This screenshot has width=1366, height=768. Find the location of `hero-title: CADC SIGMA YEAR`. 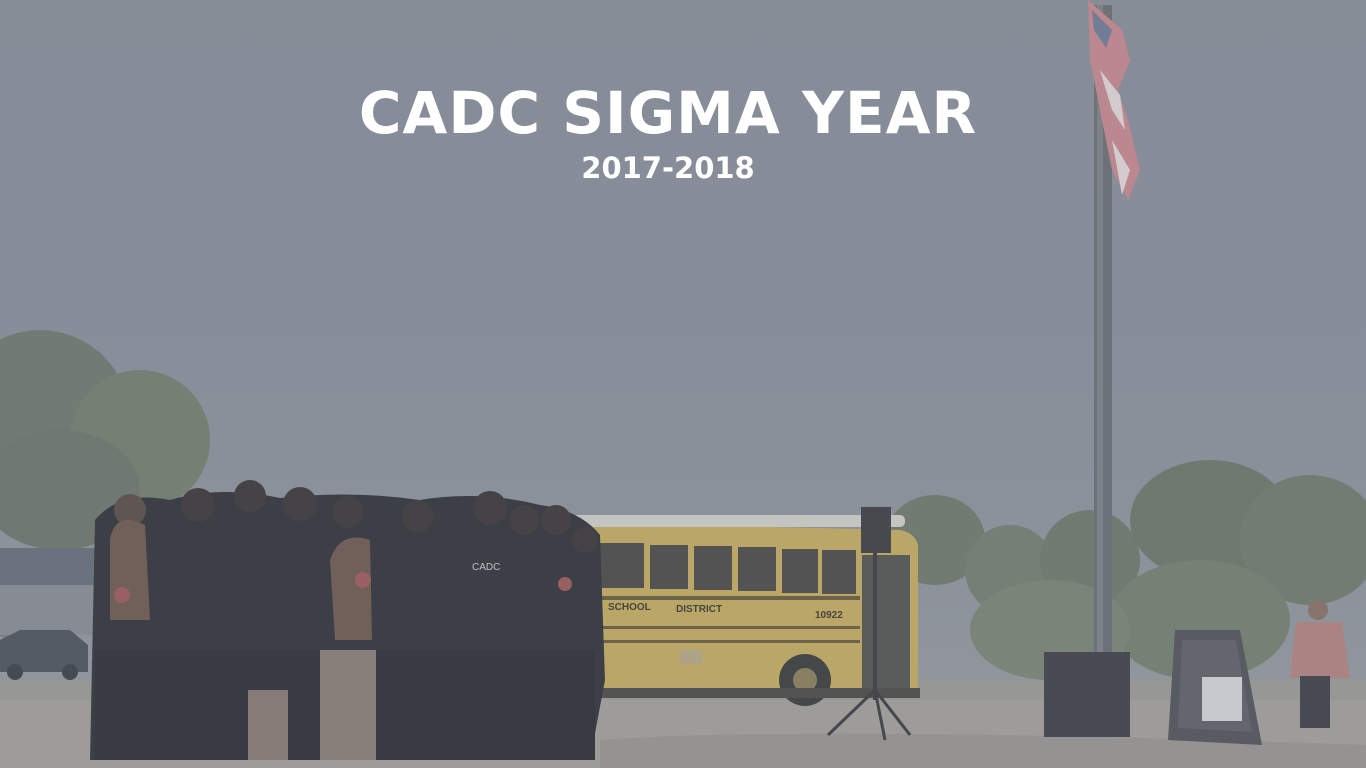

hero-title: CADC SIGMA YEAR is located at coordinates (668, 113).